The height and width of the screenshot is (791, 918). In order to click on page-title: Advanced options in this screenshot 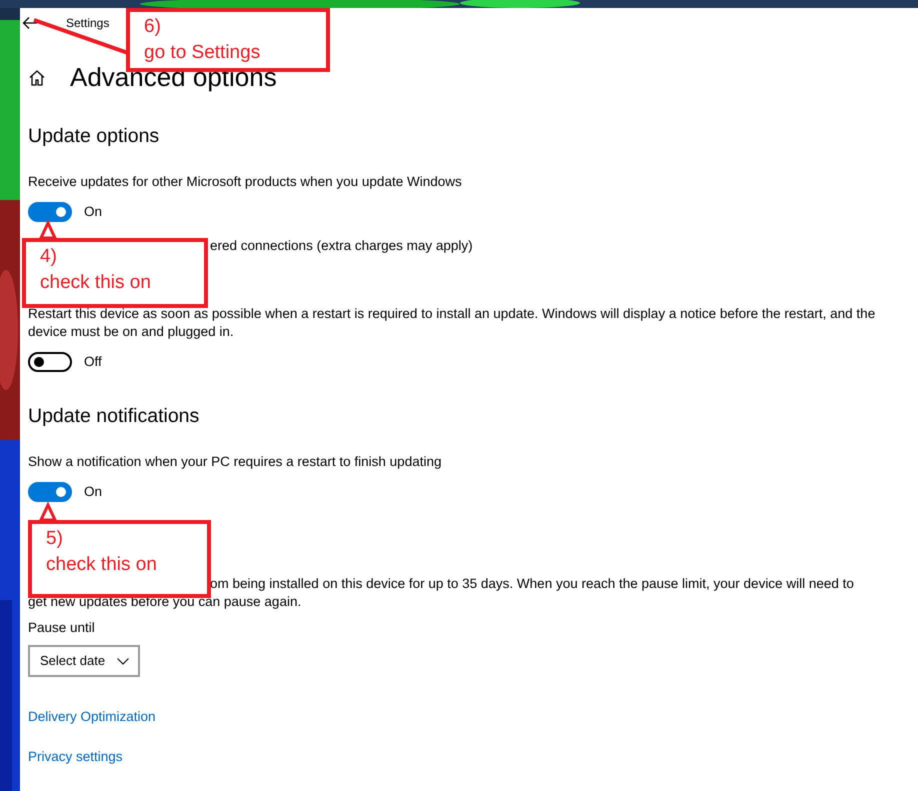, I will do `click(173, 78)`.